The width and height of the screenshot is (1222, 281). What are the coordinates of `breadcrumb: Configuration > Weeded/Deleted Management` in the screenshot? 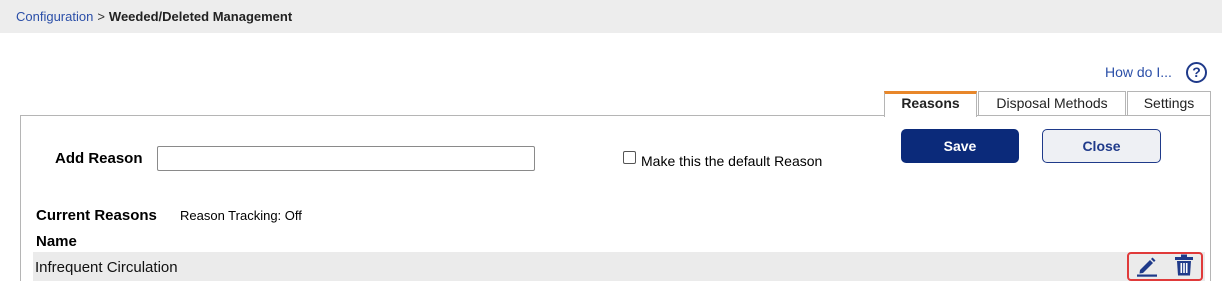 It's located at (611, 16).